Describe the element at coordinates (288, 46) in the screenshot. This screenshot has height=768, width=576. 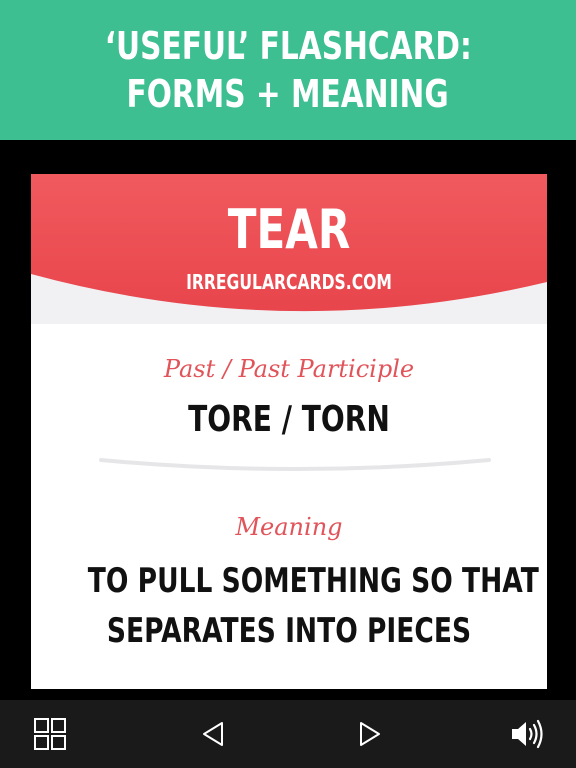
I see `header-title-line1: ‘USEFUL’ FLASHCARD:` at that location.